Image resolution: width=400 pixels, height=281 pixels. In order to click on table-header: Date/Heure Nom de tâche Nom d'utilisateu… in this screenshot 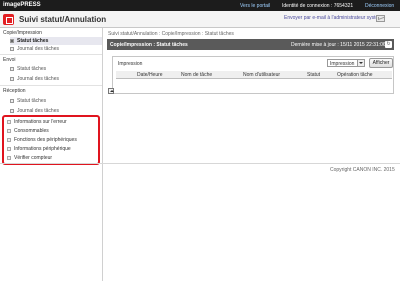, I will do `click(254, 75)`.